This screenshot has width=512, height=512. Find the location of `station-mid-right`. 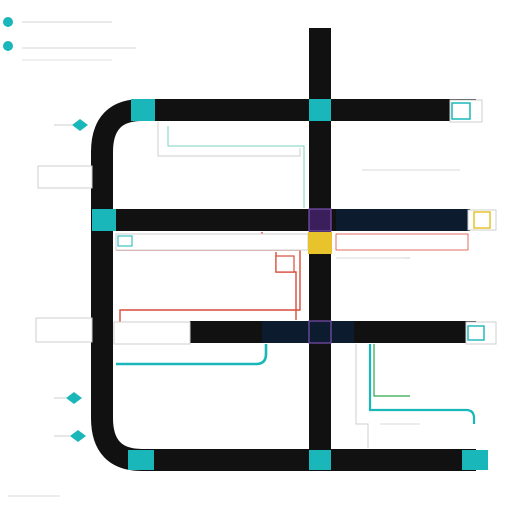

station-mid-right is located at coordinates (482, 220).